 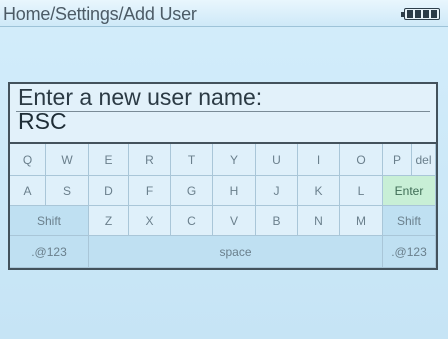 I want to click on key-l: L, so click(x=361, y=191).